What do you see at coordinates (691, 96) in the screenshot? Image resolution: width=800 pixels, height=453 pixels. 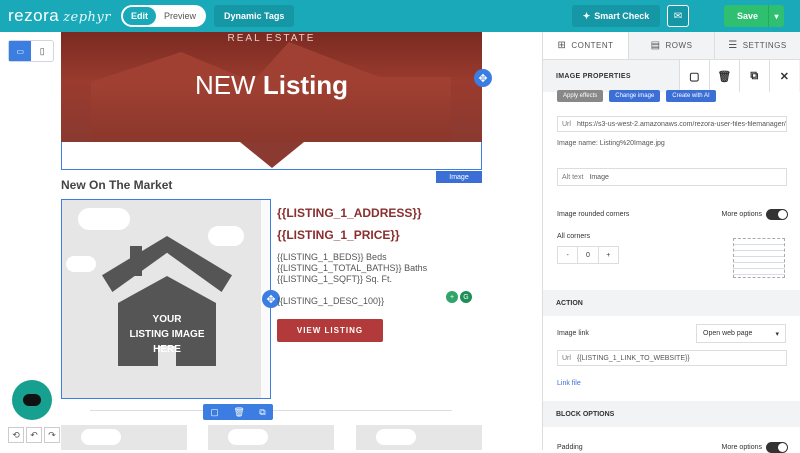 I see `create-with-ai-button: Create with AI` at bounding box center [691, 96].